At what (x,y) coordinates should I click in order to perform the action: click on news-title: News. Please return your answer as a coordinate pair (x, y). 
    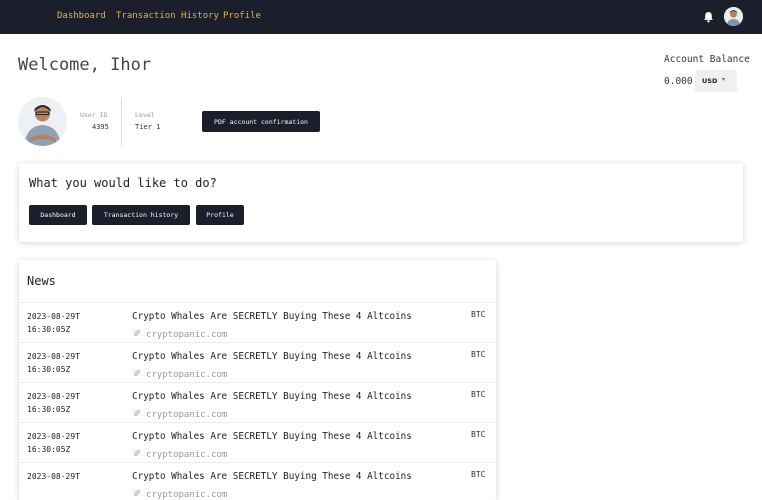
    Looking at the image, I should click on (41, 281).